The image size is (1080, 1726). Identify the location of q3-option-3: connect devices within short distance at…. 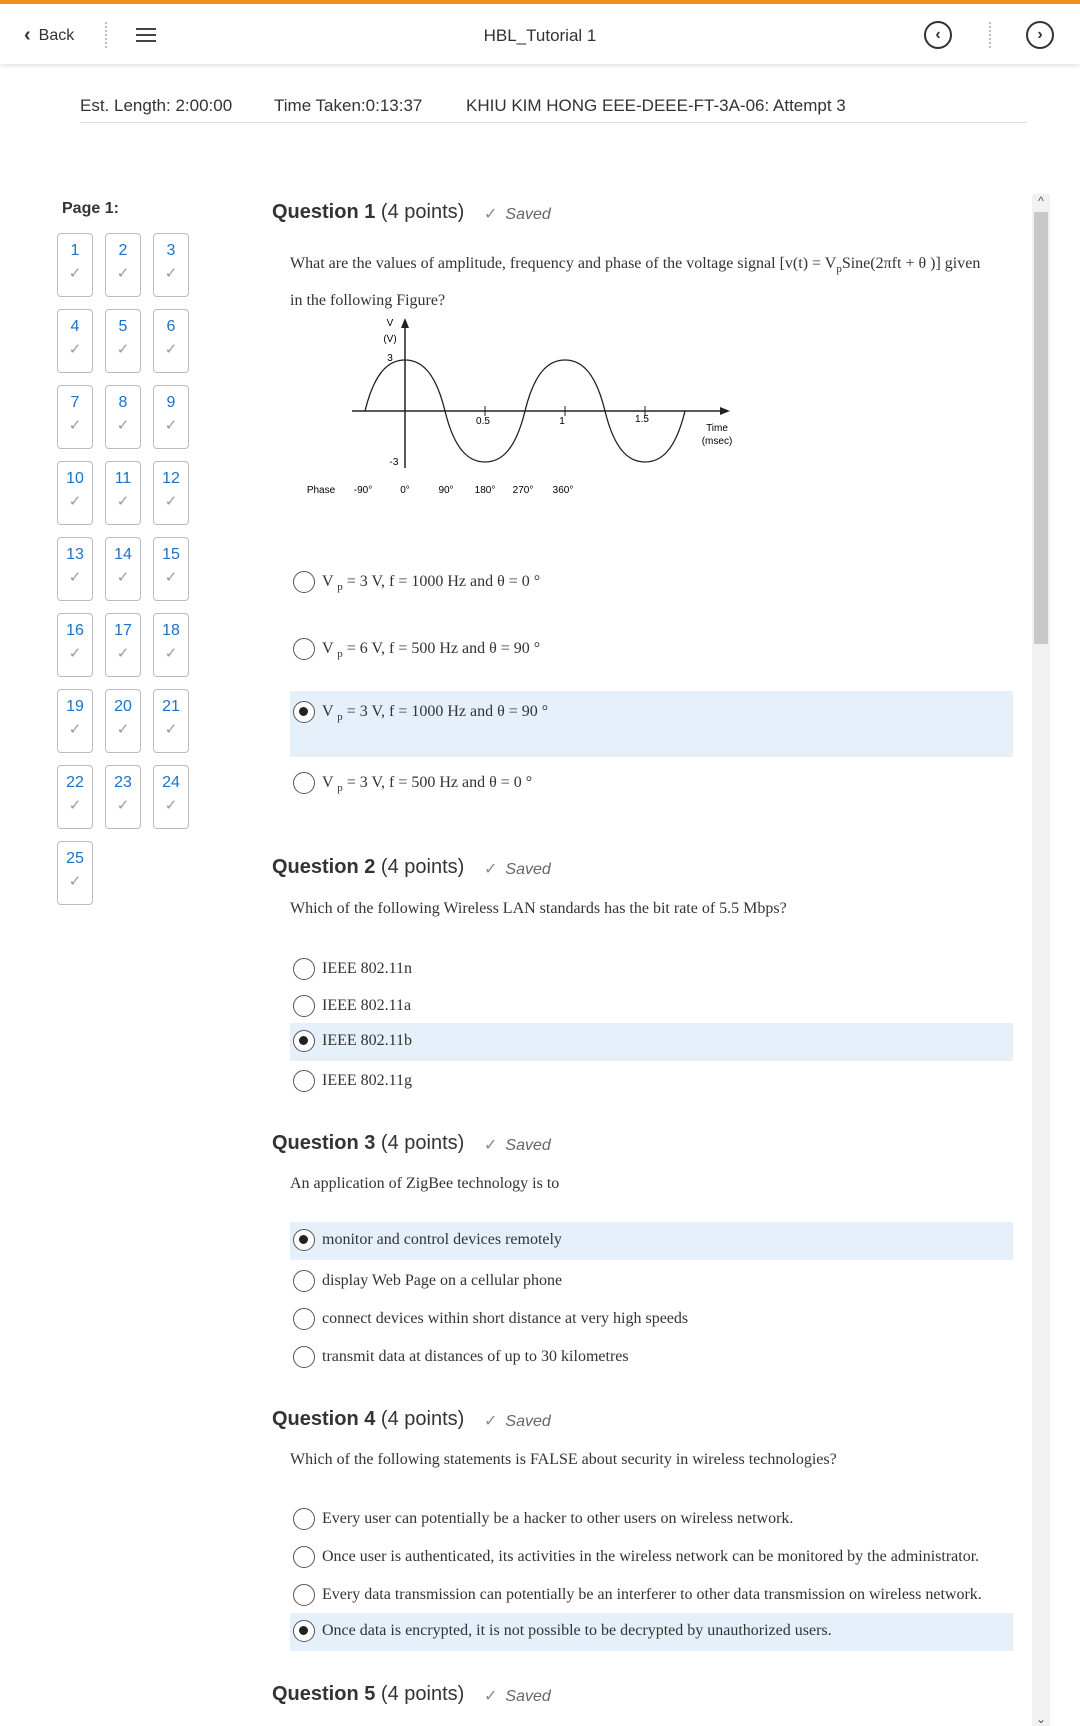
(651, 1319).